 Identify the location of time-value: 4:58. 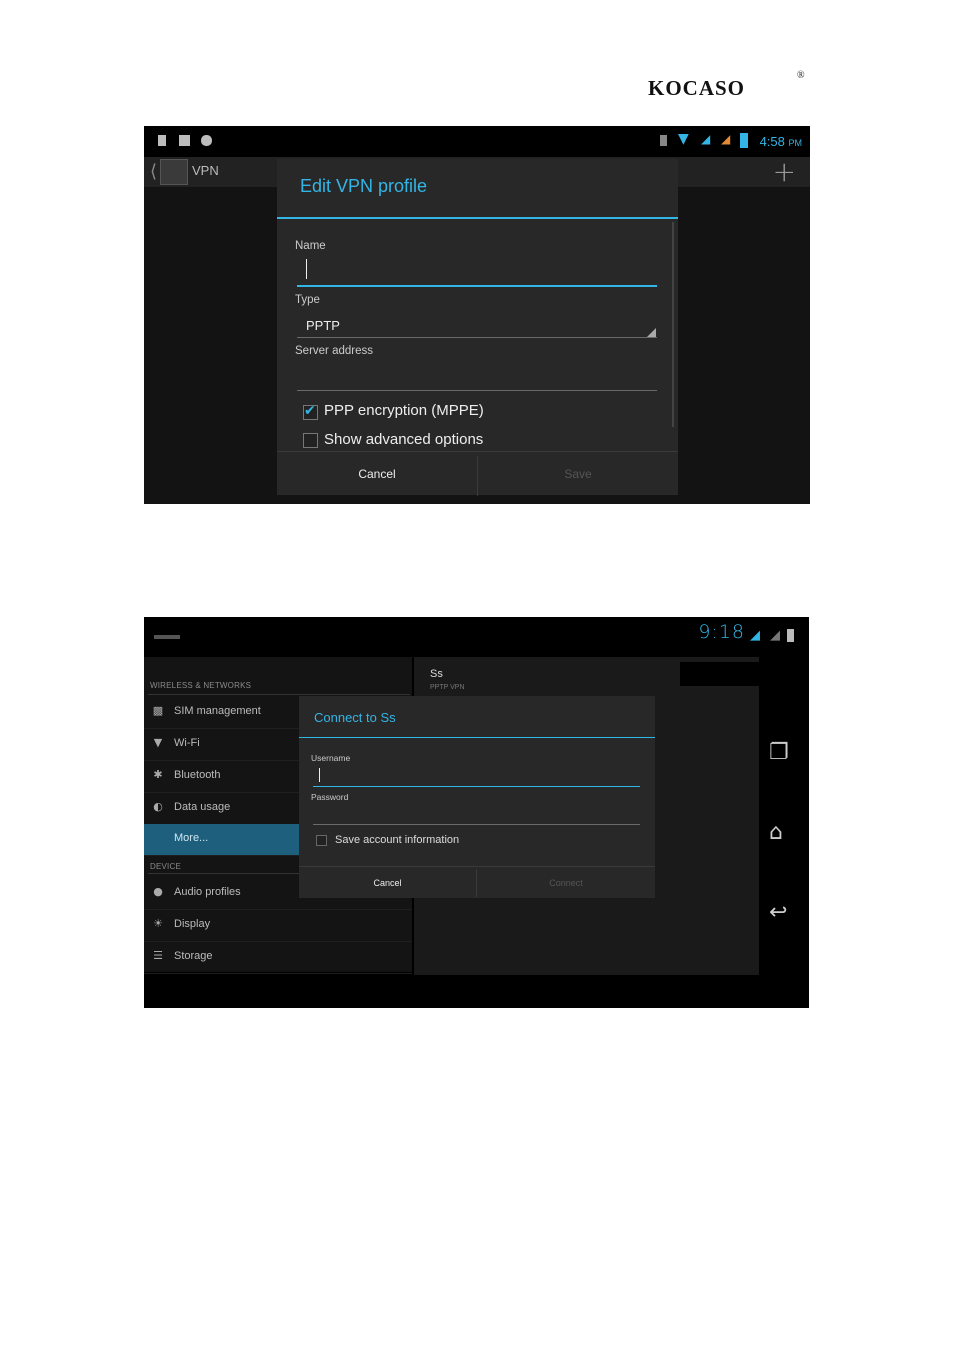
(772, 141).